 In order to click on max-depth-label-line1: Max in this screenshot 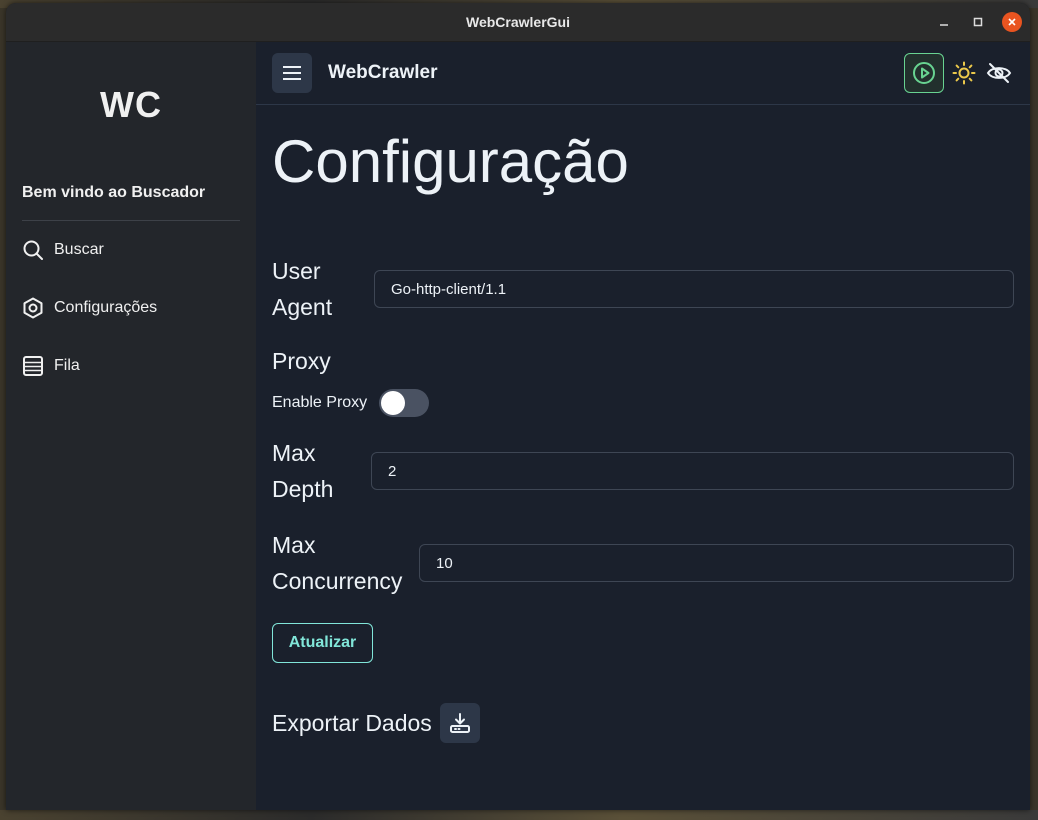, I will do `click(294, 453)`.